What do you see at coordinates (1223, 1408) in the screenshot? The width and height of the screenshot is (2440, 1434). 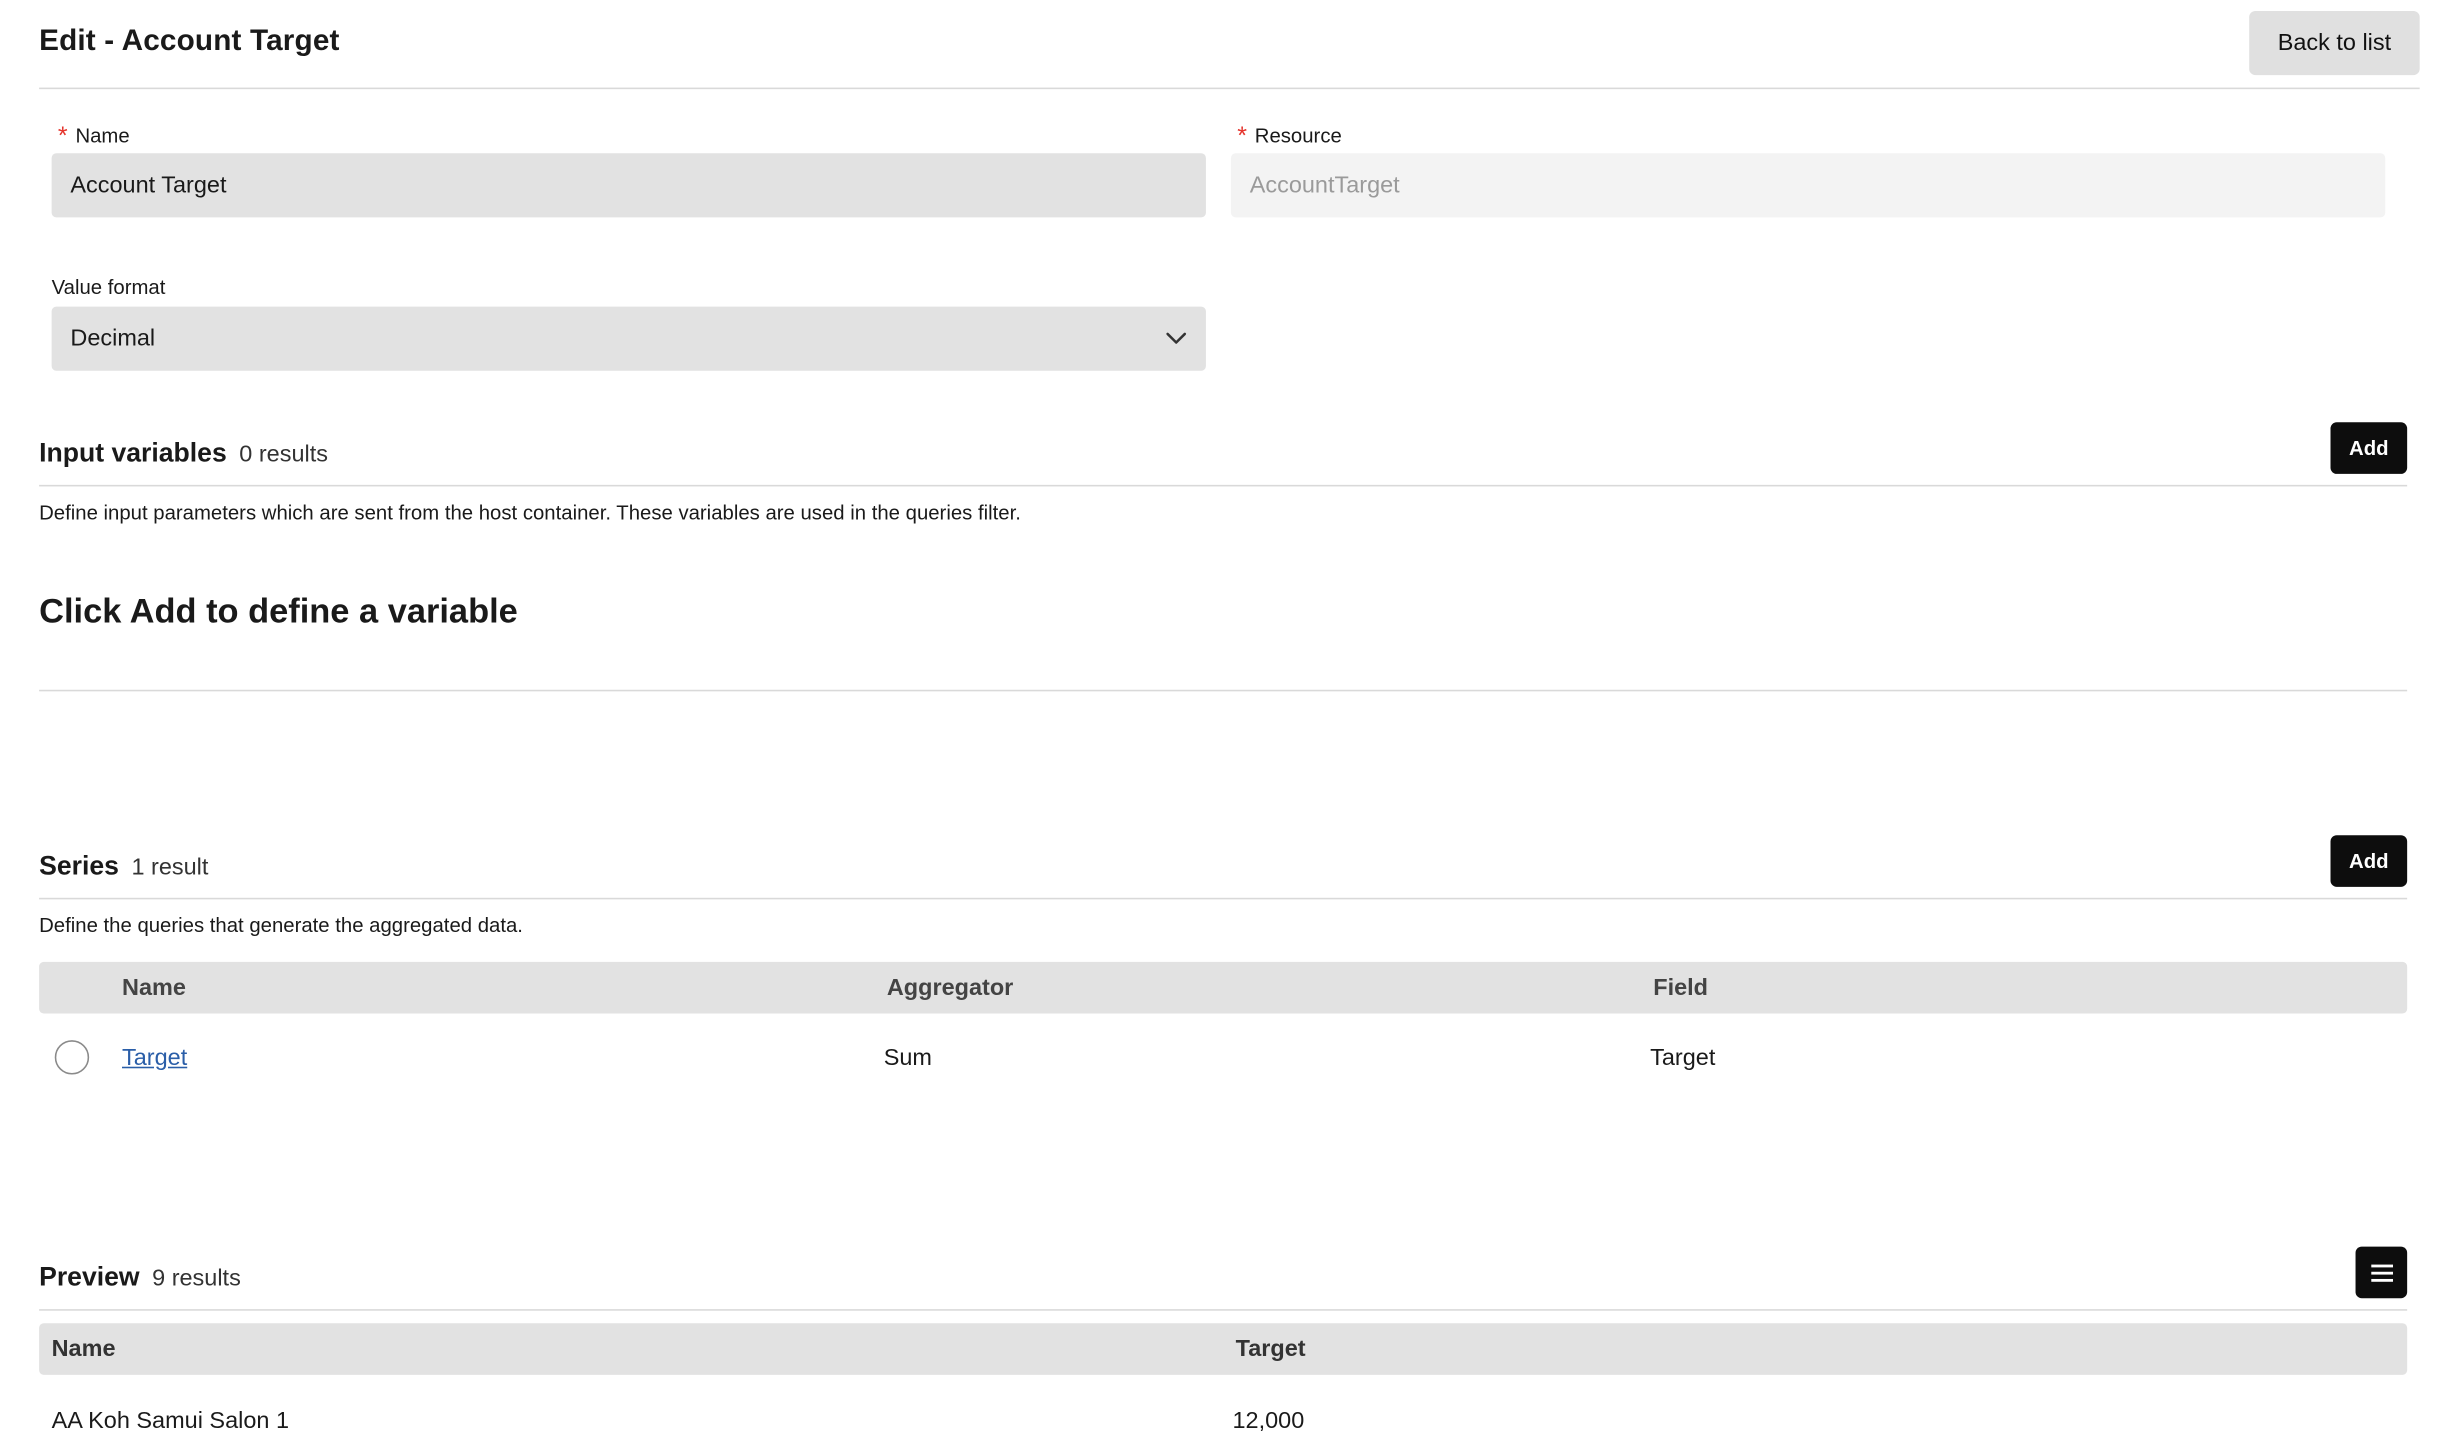 I see `table-row: AA Koh Samui Salon 1 12,000` at bounding box center [1223, 1408].